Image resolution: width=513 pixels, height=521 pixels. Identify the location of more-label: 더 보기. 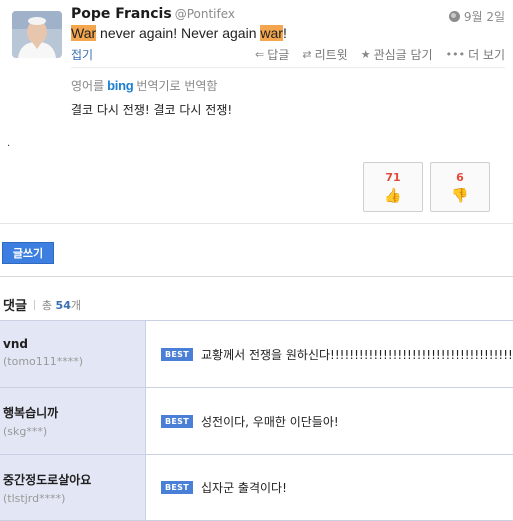
(486, 55).